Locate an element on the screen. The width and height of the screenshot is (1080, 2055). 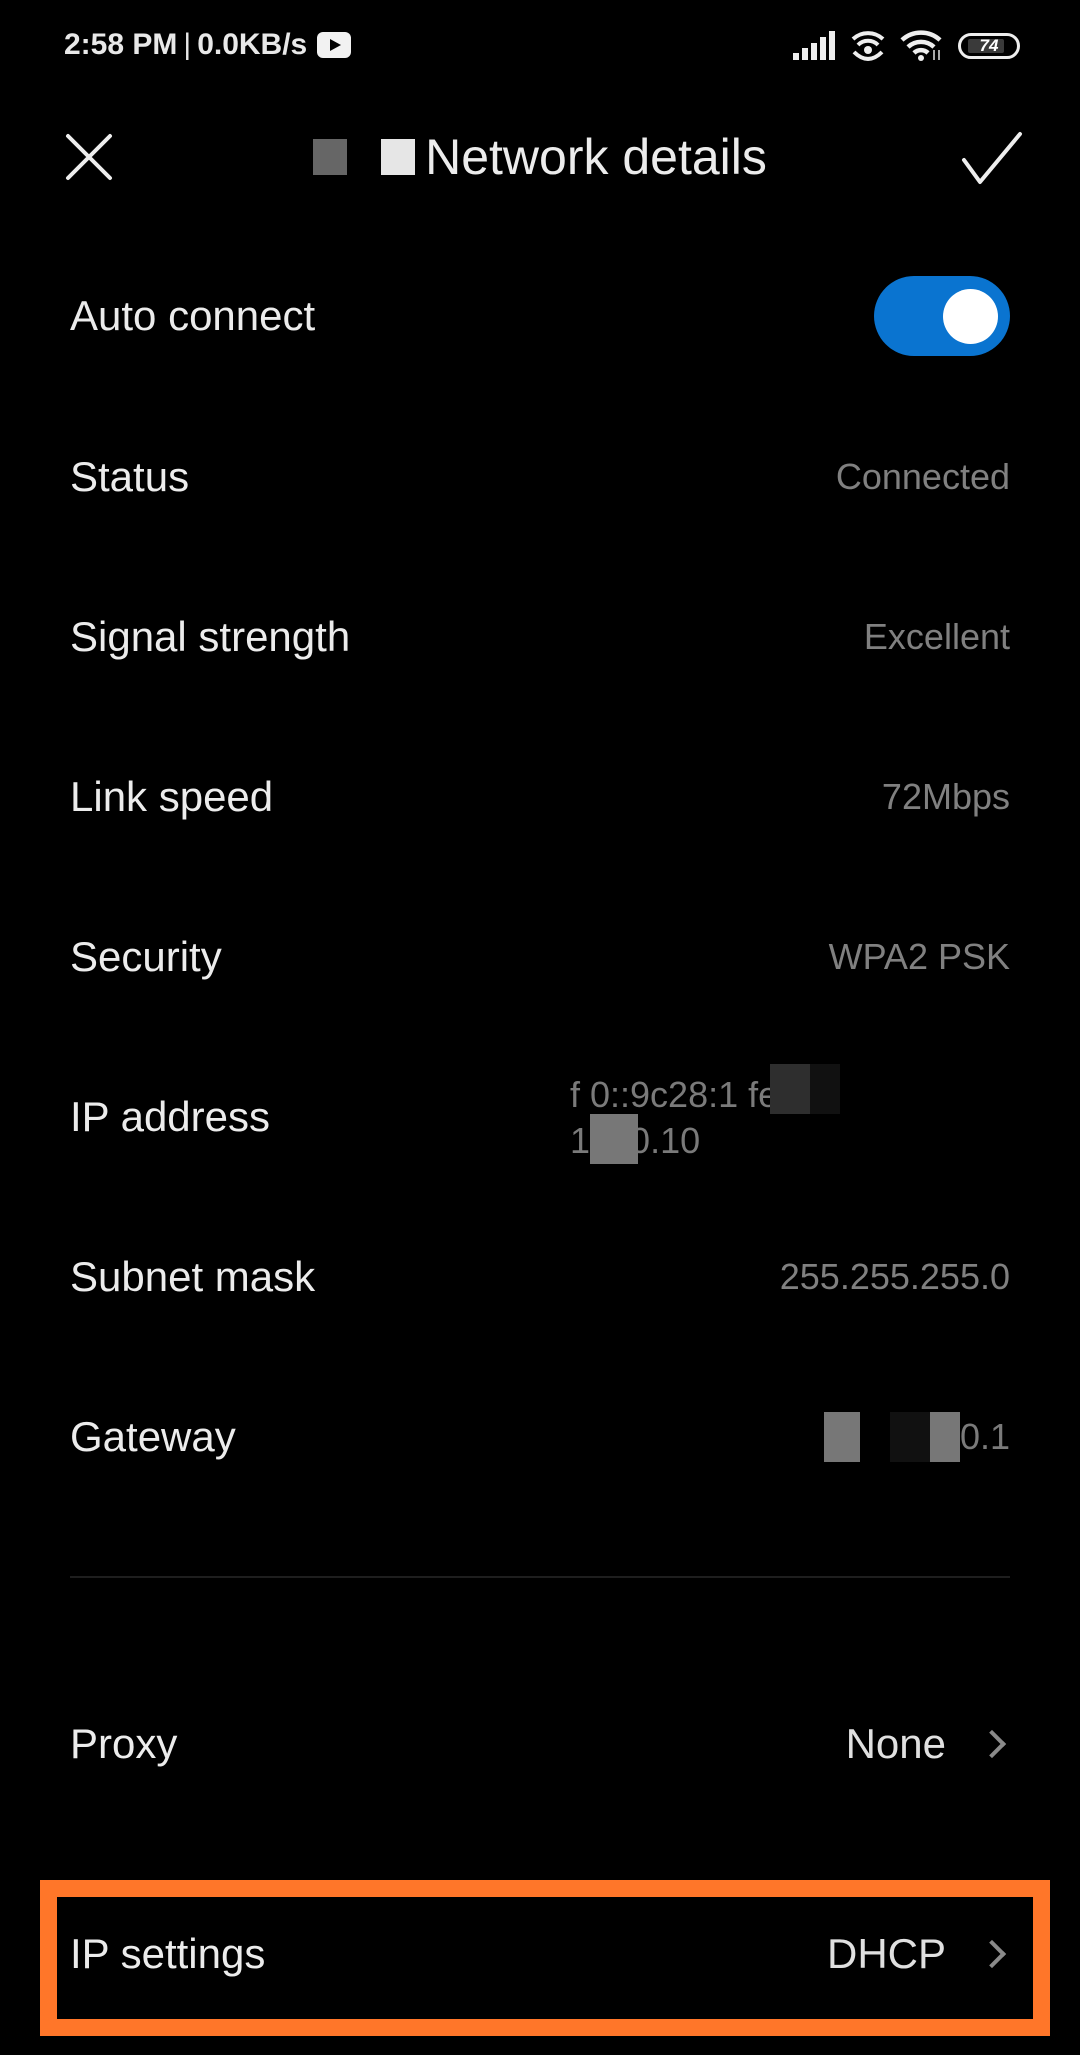
status-row: Status Connected is located at coordinates (540, 477).